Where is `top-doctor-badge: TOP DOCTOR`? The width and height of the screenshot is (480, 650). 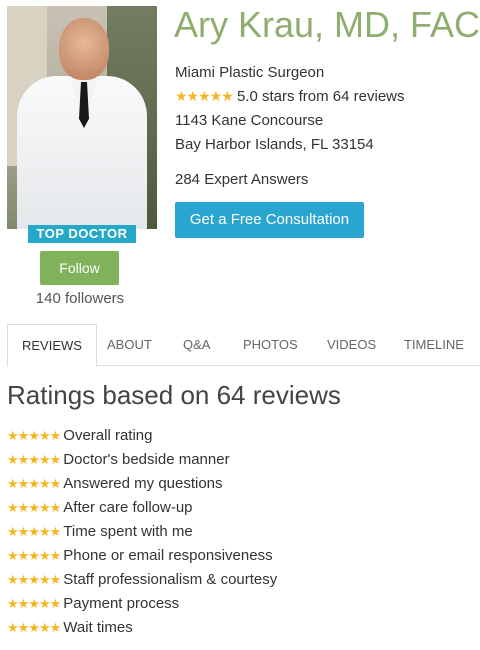 top-doctor-badge: TOP DOCTOR is located at coordinates (82, 234).